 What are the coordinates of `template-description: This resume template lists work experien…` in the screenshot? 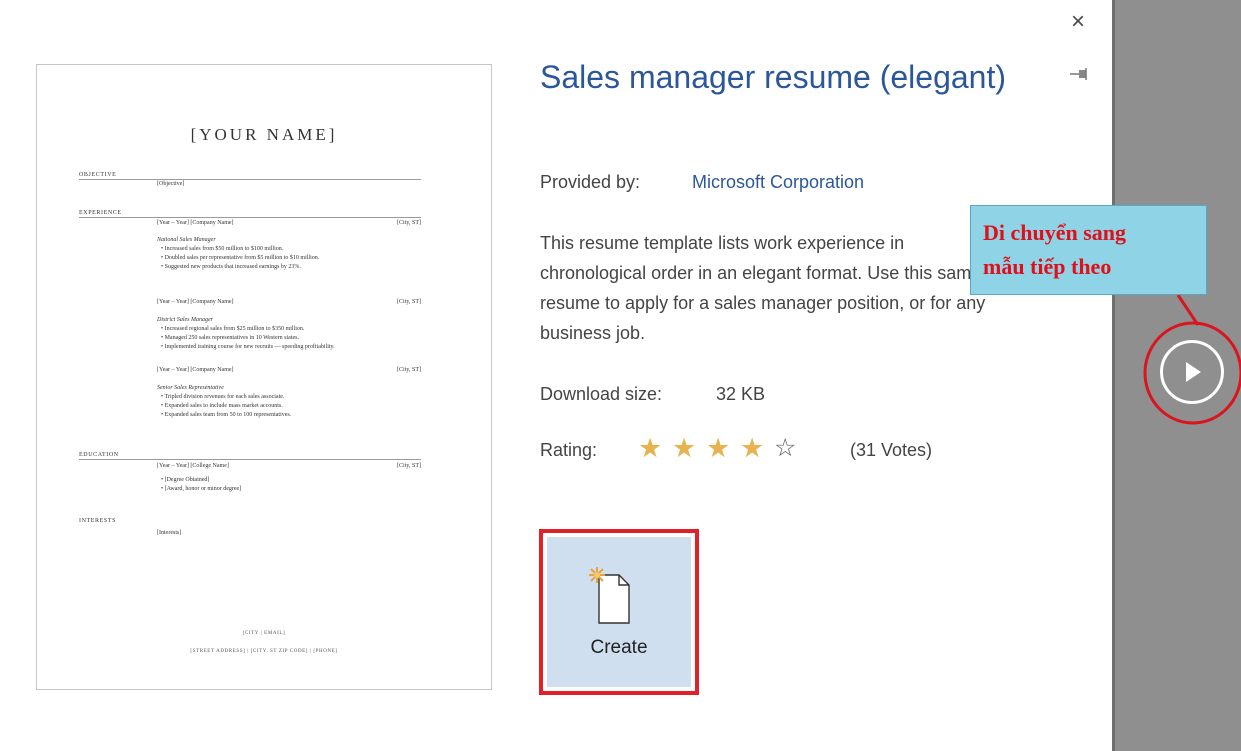 It's located at (768, 288).